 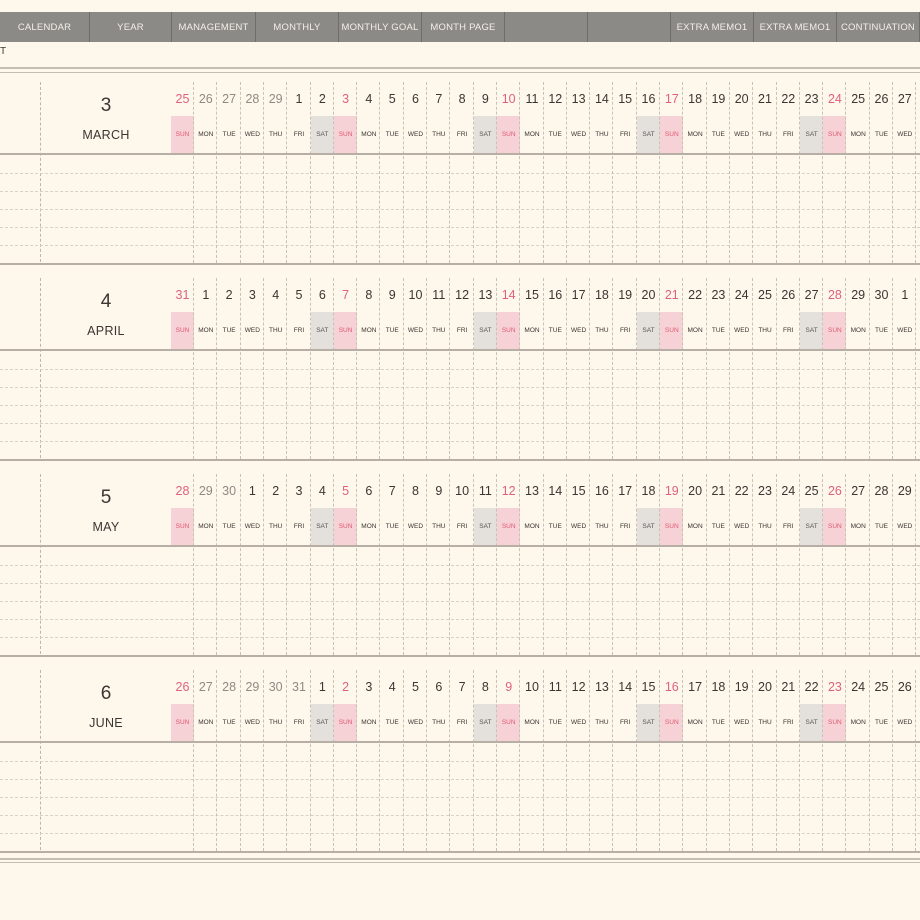 What do you see at coordinates (276, 172) in the screenshot?
I see `day-column: 29 THU` at bounding box center [276, 172].